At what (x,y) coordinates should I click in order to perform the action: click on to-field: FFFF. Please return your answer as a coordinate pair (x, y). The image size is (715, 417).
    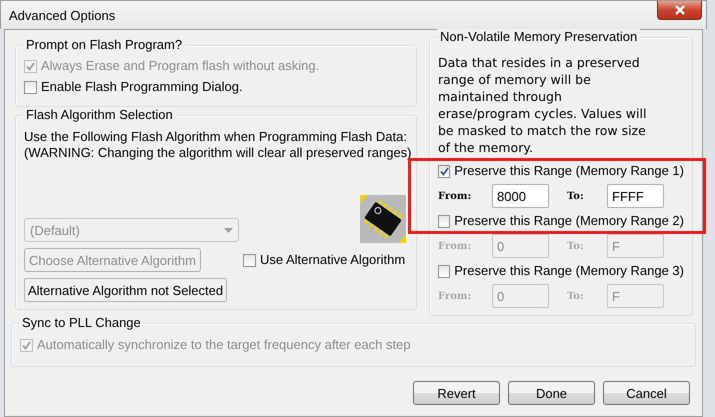
    Looking at the image, I should click on (635, 196).